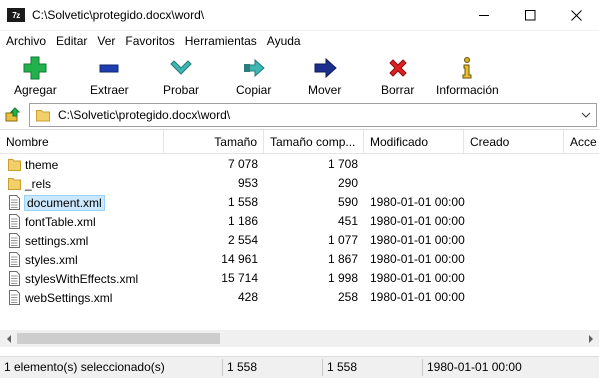 The image size is (599, 378). I want to click on file-size: 15 714, so click(239, 278).